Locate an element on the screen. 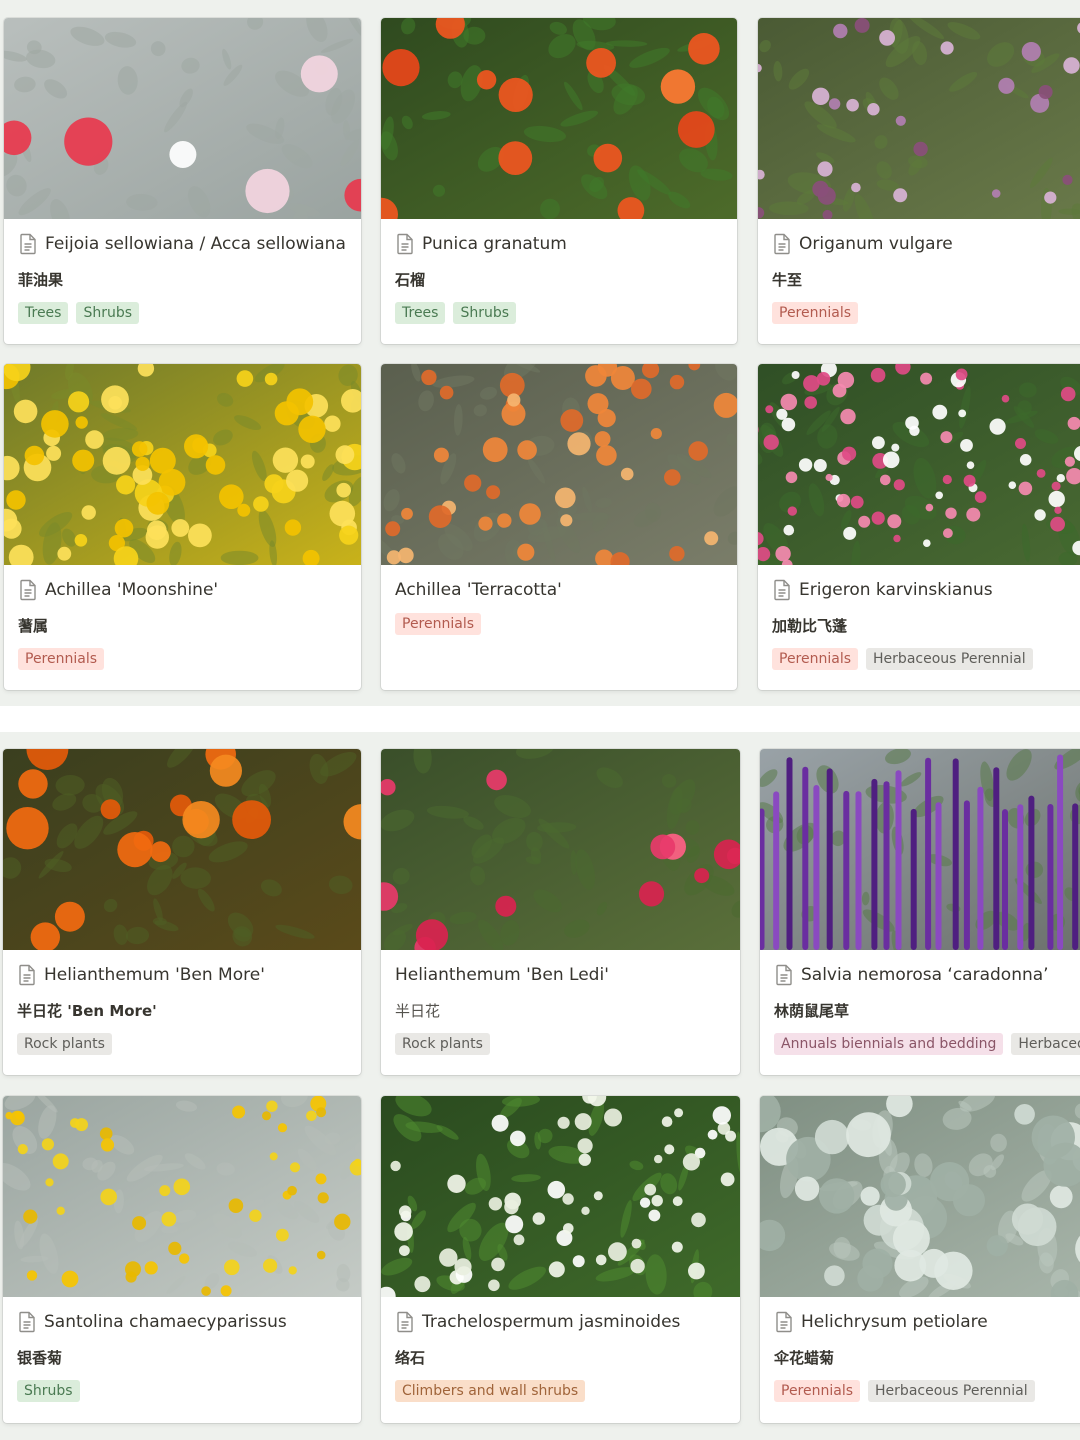  card-chinese-name: 牛至 is located at coordinates (787, 280).